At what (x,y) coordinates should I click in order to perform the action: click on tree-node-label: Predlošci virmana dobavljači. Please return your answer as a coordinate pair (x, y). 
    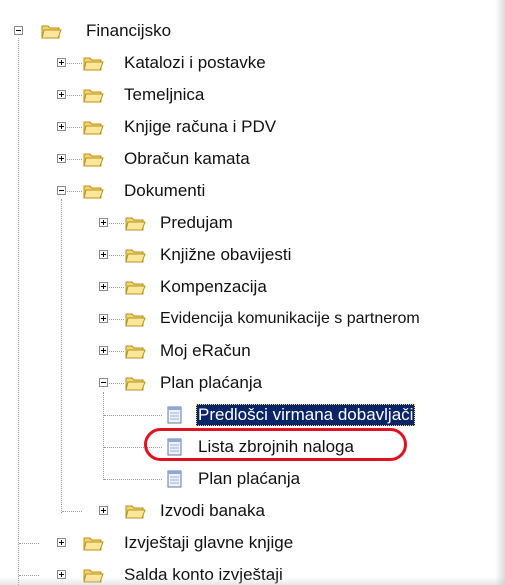
    Looking at the image, I should click on (306, 415).